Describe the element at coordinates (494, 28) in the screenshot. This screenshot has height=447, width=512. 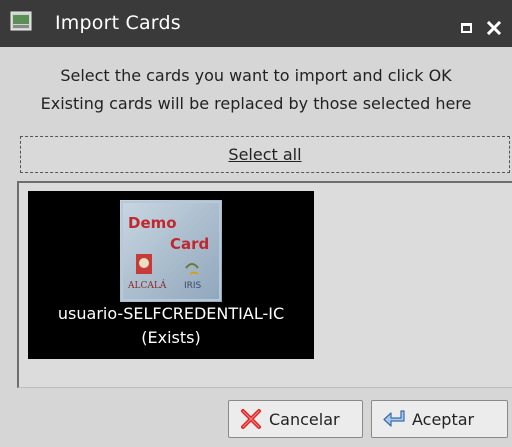
I see `close-icon` at that location.